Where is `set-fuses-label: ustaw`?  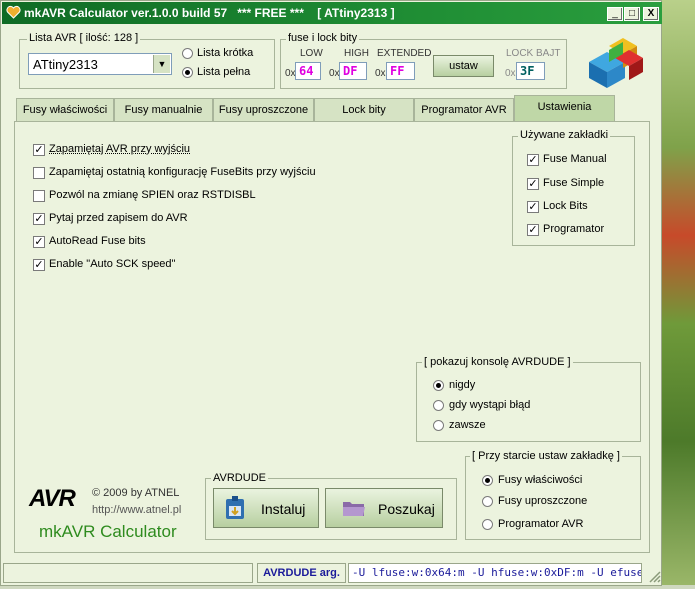 set-fuses-label: ustaw is located at coordinates (463, 66).